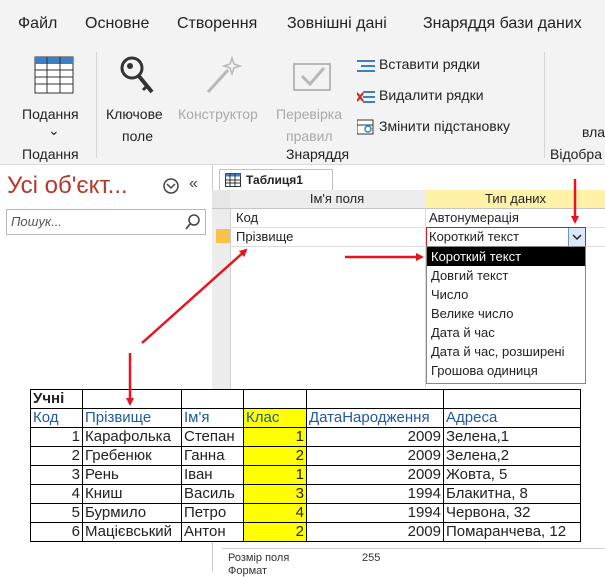 This screenshot has width=605, height=577. I want to click on cell: Зелена,2, so click(512, 456).